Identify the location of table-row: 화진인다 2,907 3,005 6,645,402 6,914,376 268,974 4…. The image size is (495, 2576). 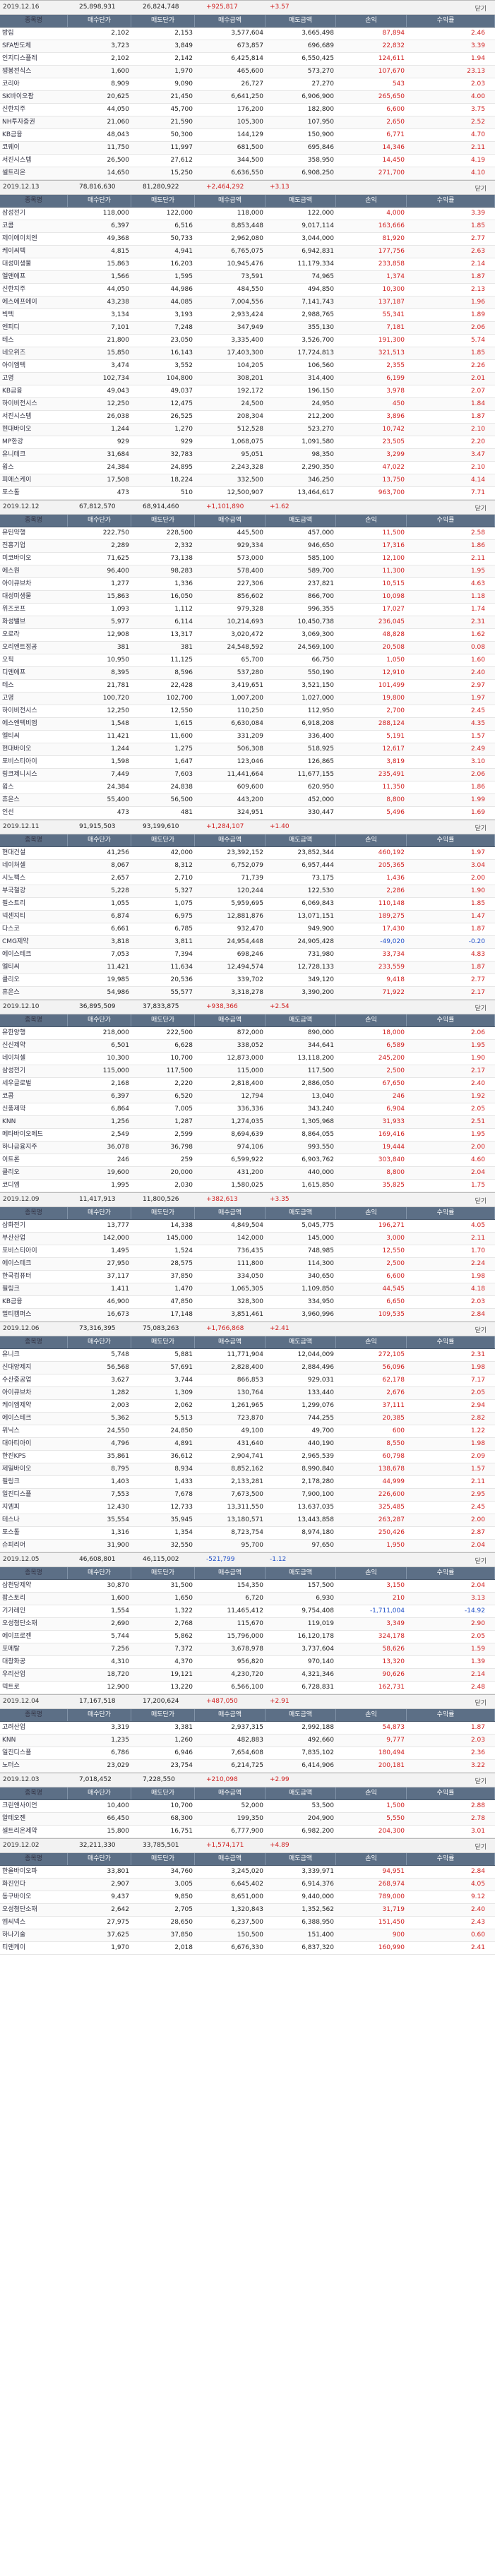
(247, 1885).